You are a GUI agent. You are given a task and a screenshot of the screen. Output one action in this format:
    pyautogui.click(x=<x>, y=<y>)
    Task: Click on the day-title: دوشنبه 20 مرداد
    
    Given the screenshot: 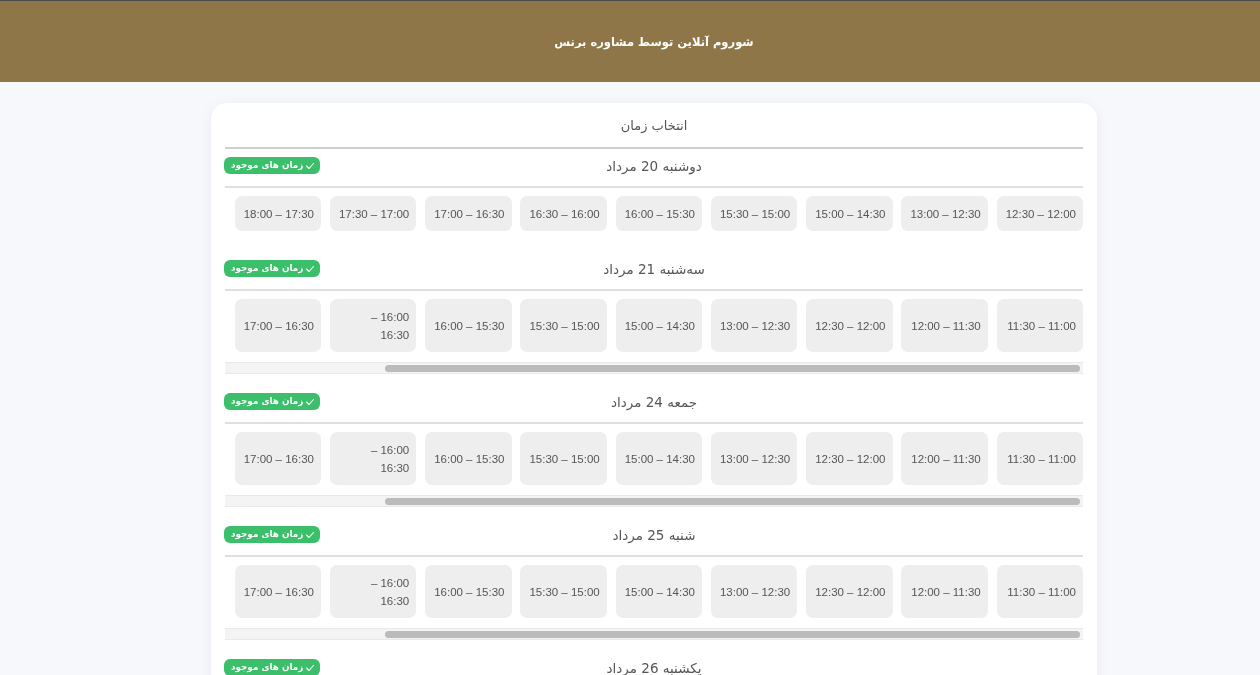 What is the action you would take?
    pyautogui.click(x=654, y=165)
    